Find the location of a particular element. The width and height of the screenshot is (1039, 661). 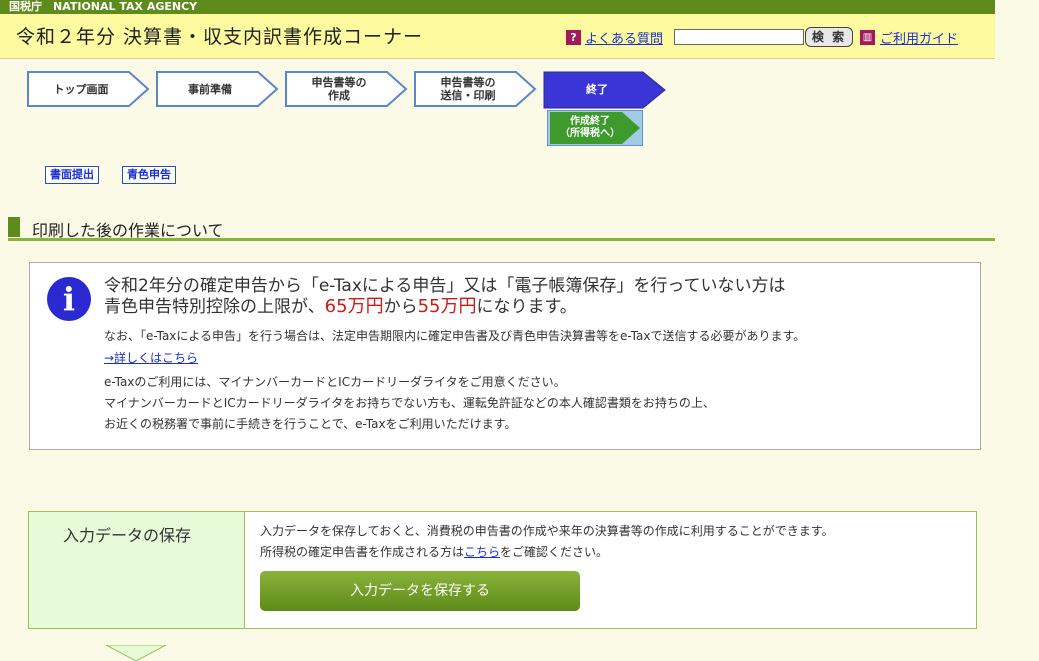

save-data-side: 入力データの保存 is located at coordinates (137, 570).